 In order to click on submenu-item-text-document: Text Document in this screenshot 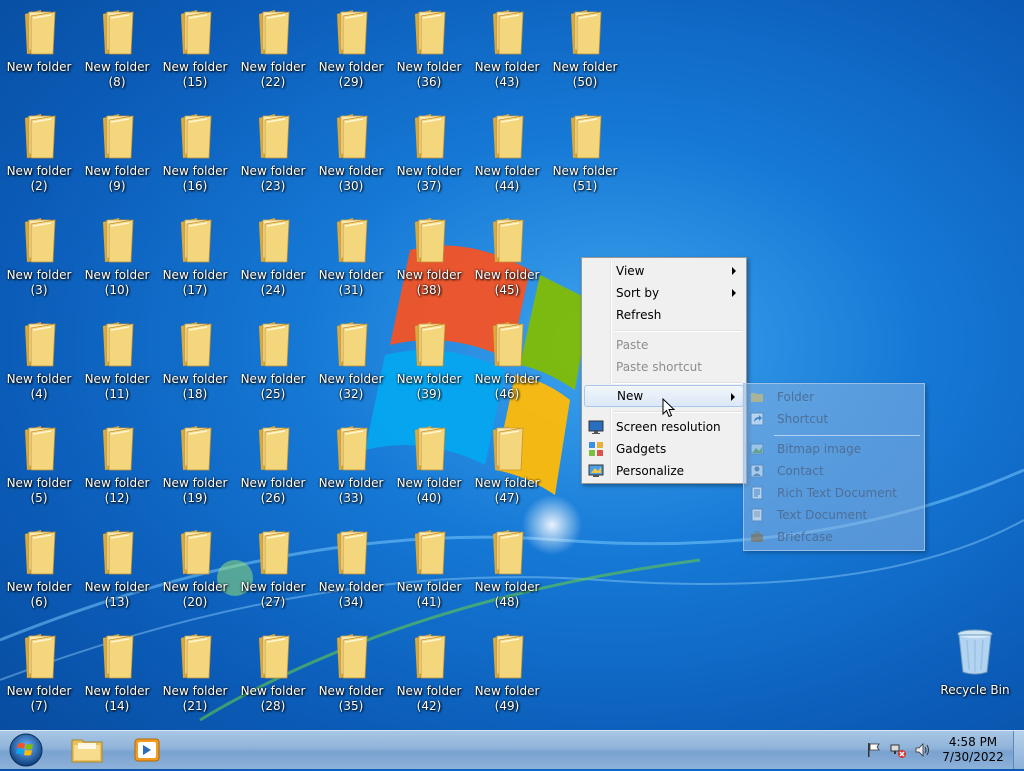, I will do `click(834, 515)`.